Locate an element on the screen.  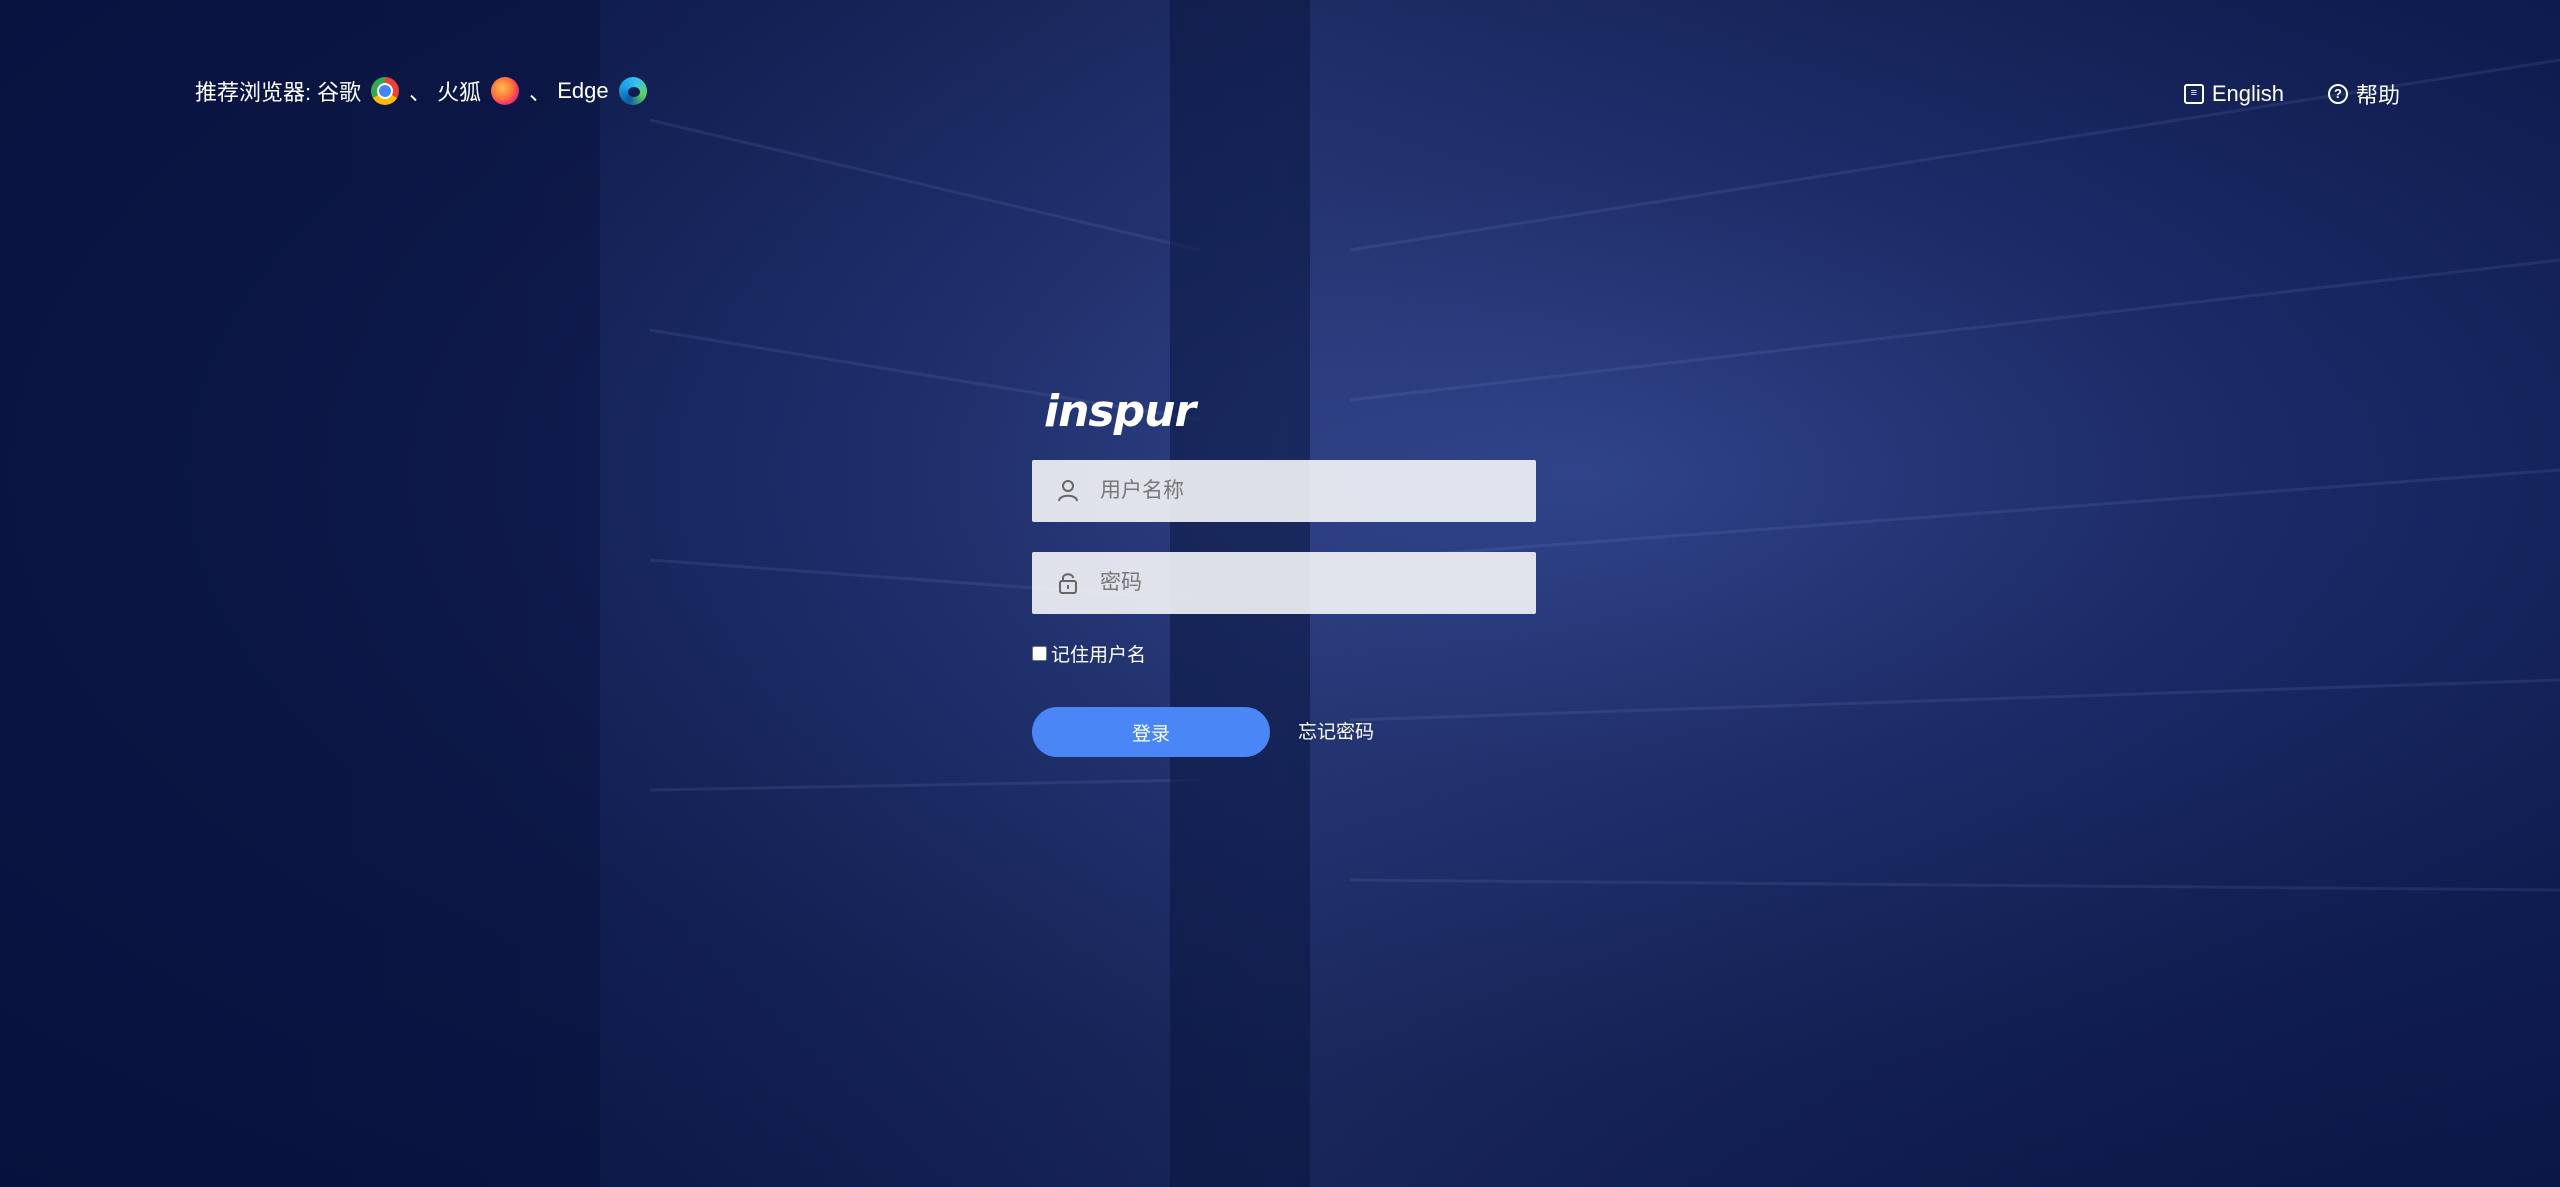
language-label: English is located at coordinates (2247, 93).